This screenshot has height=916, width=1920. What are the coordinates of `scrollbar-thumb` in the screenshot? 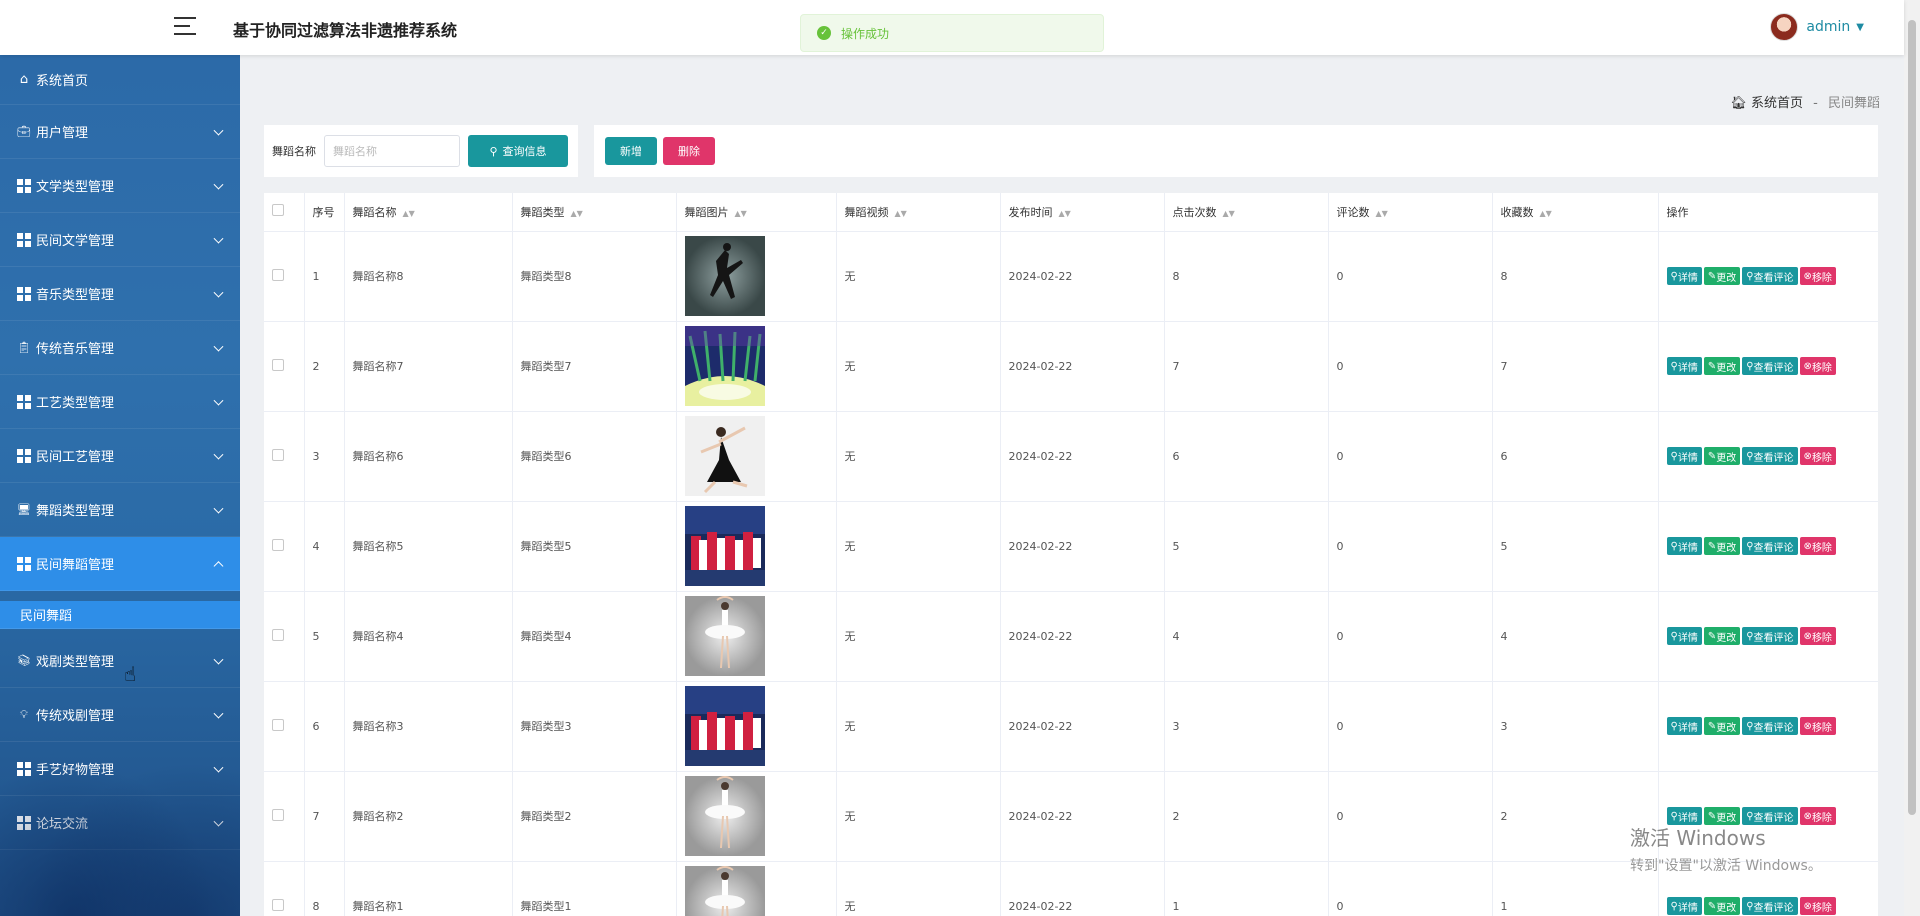 It's located at (1912, 417).